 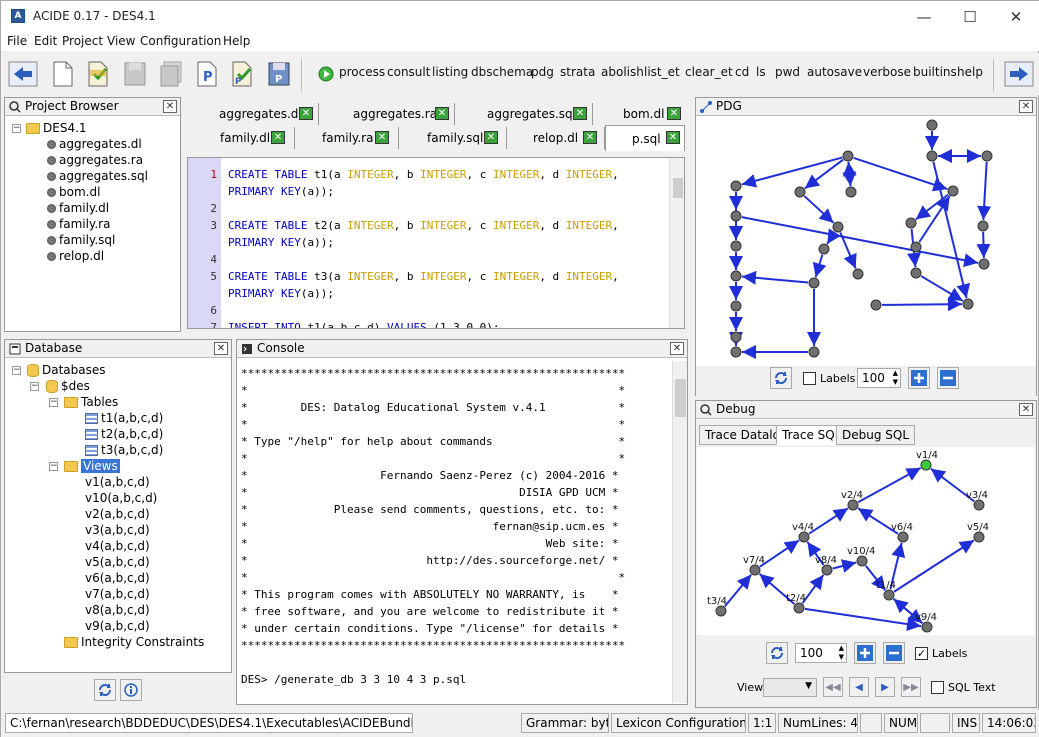 What do you see at coordinates (241, 138) in the screenshot?
I see `tab-family-dl: family.dl ✕` at bounding box center [241, 138].